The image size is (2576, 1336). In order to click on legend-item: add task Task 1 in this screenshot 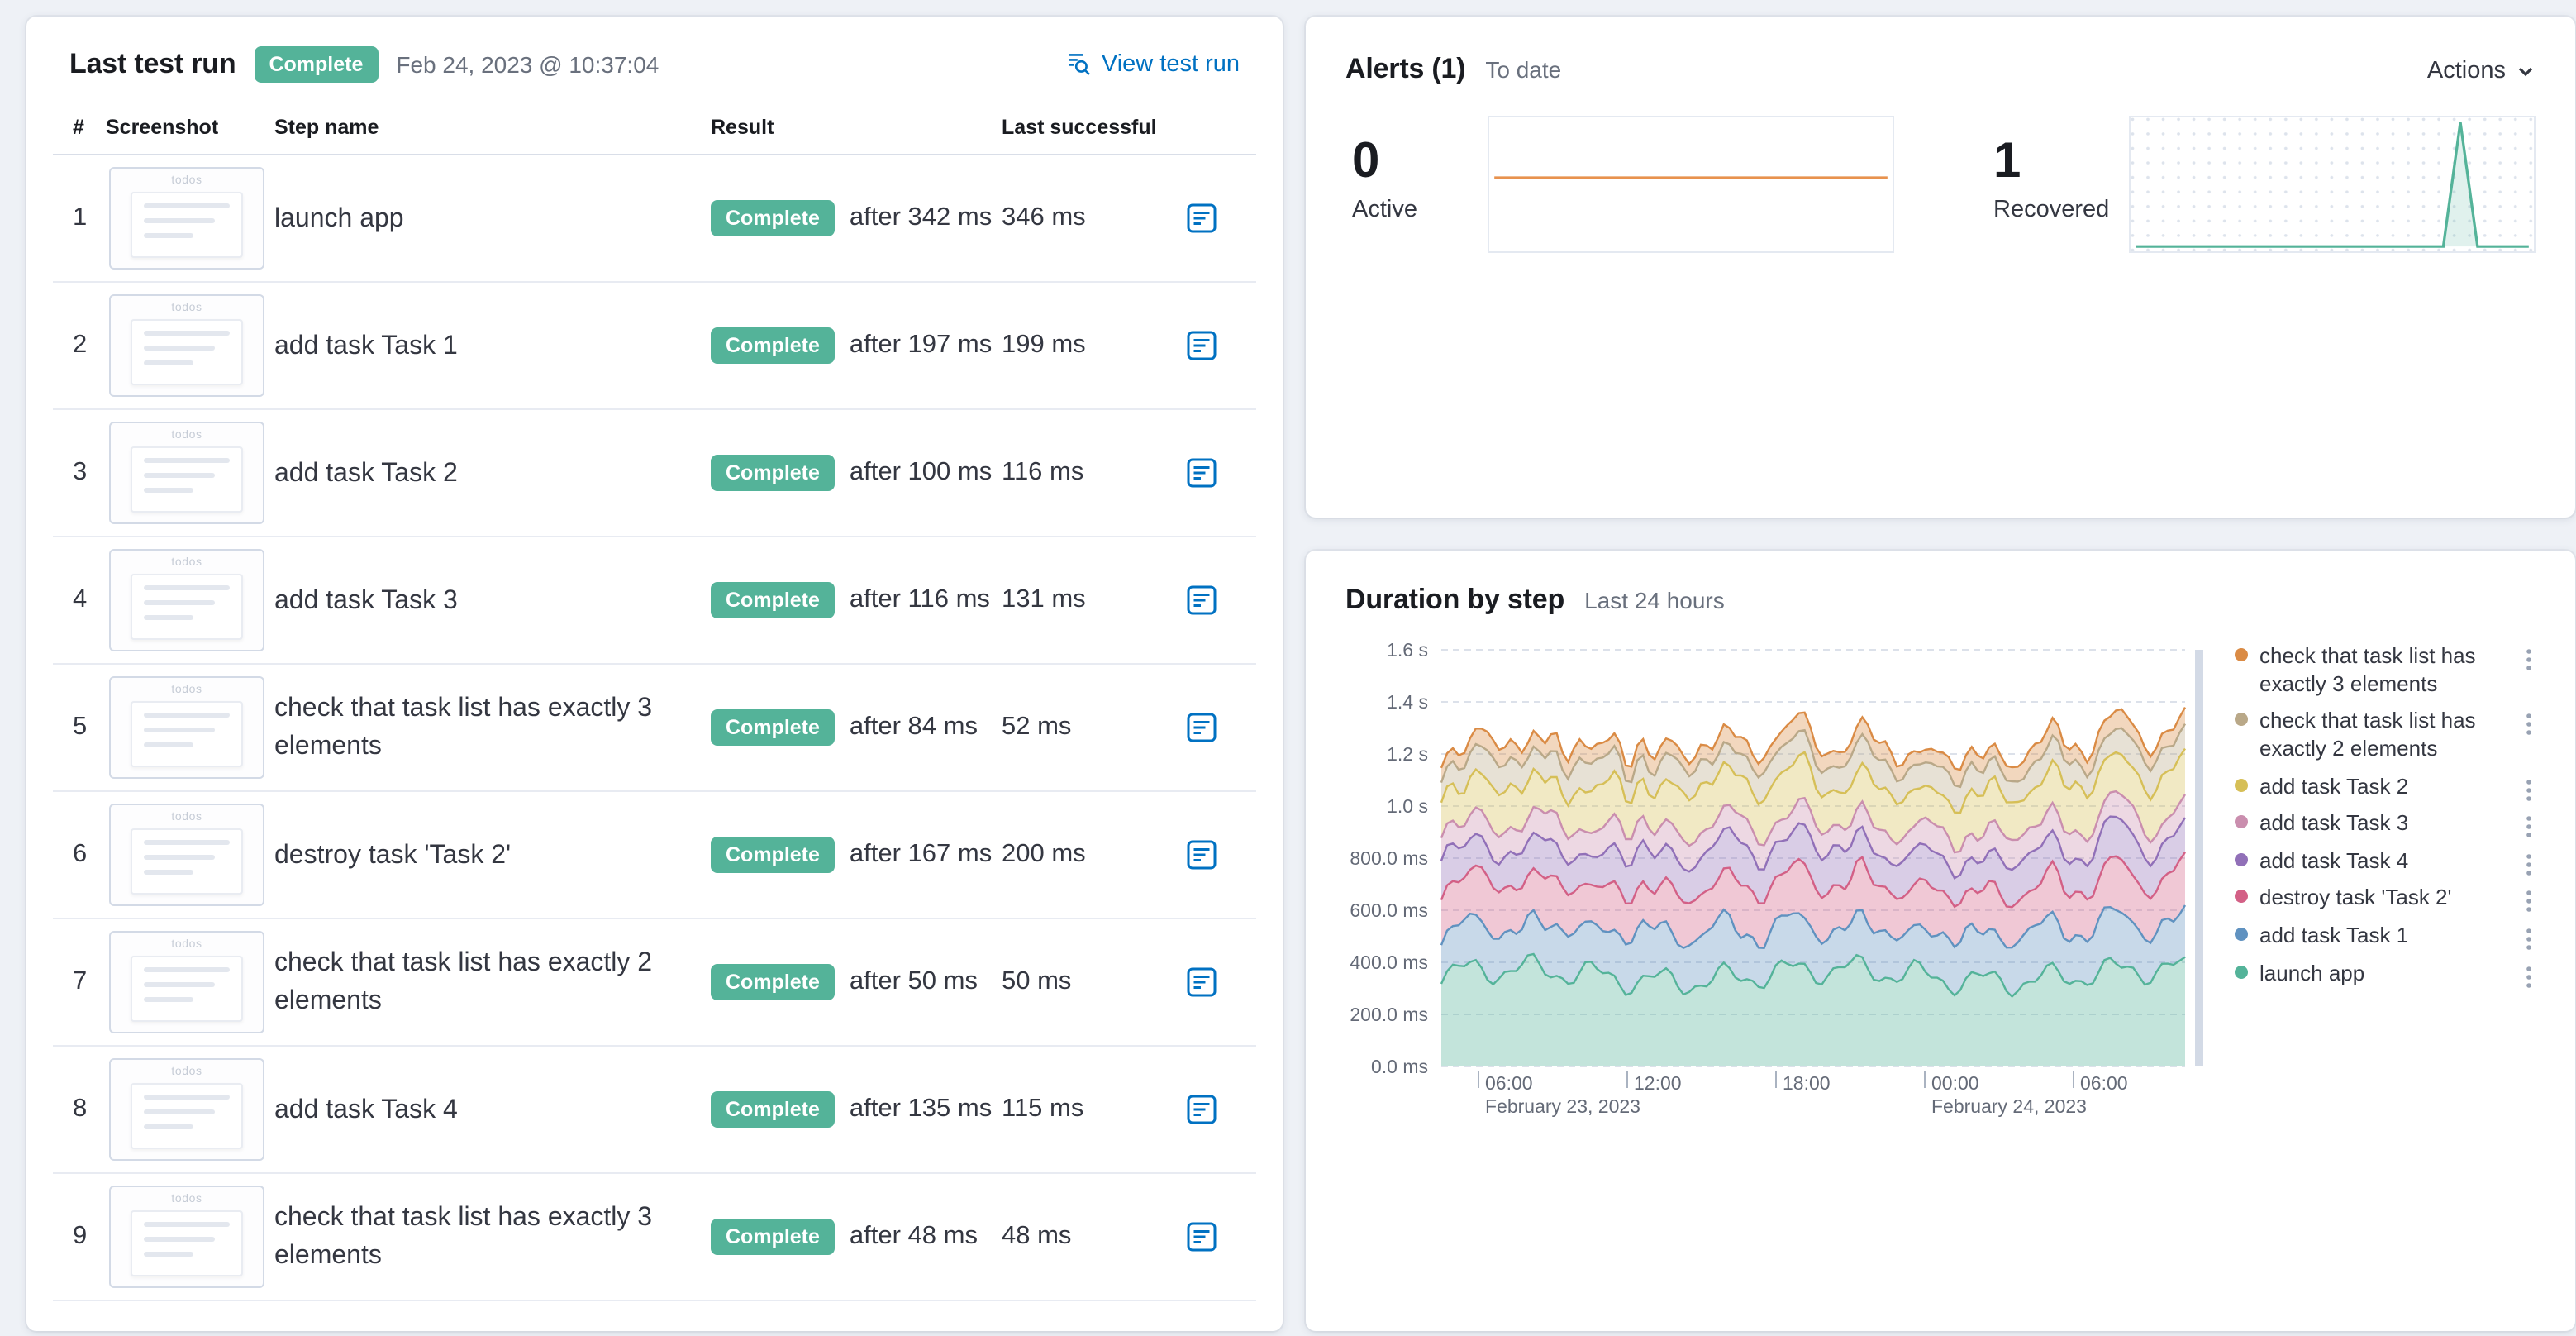, I will do `click(2387, 936)`.